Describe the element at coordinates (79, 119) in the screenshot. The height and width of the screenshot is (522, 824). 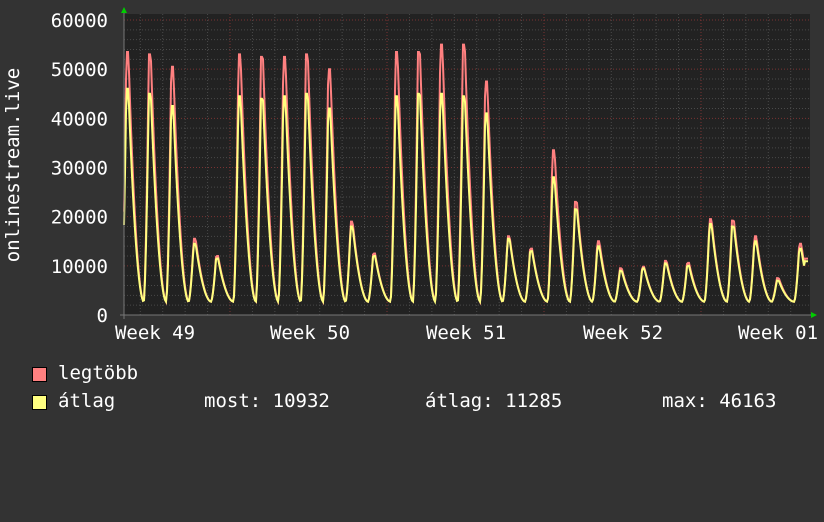
I see `y-tick-label: 40000` at that location.